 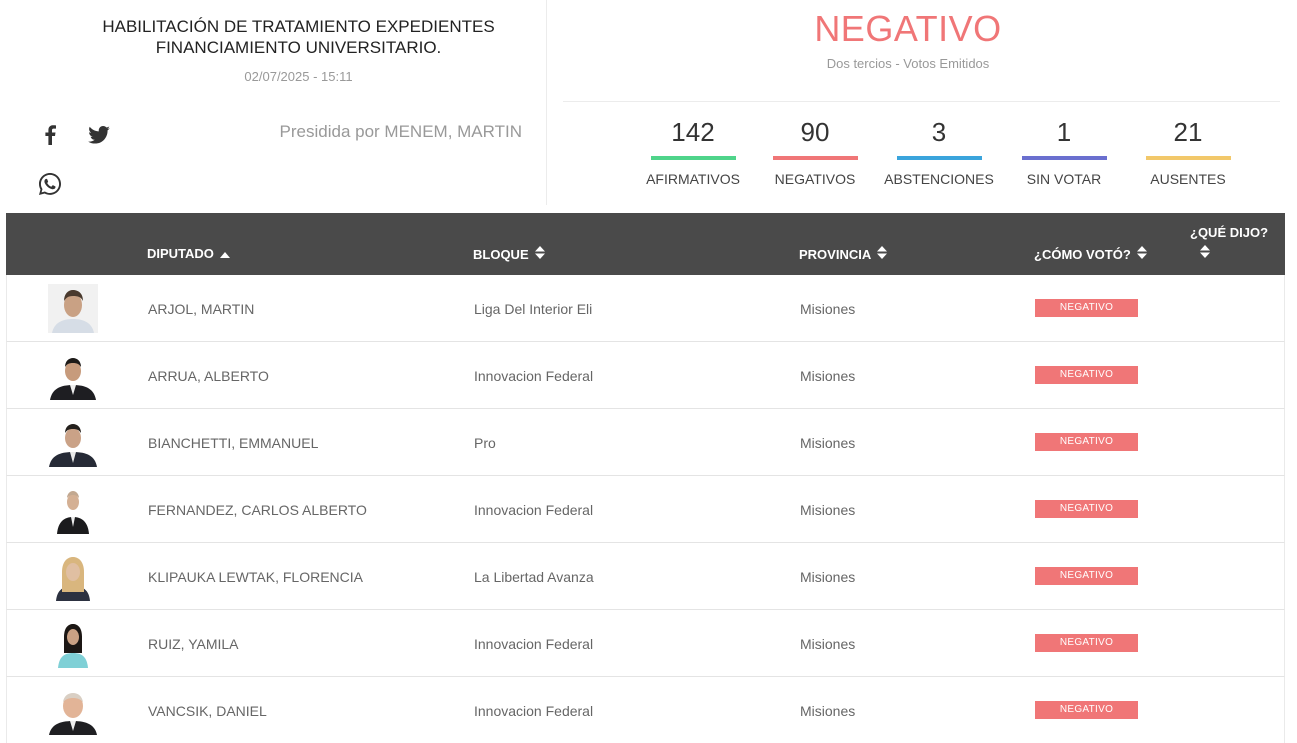 I want to click on stat-label: AFIRMATIVOS, so click(x=693, y=179).